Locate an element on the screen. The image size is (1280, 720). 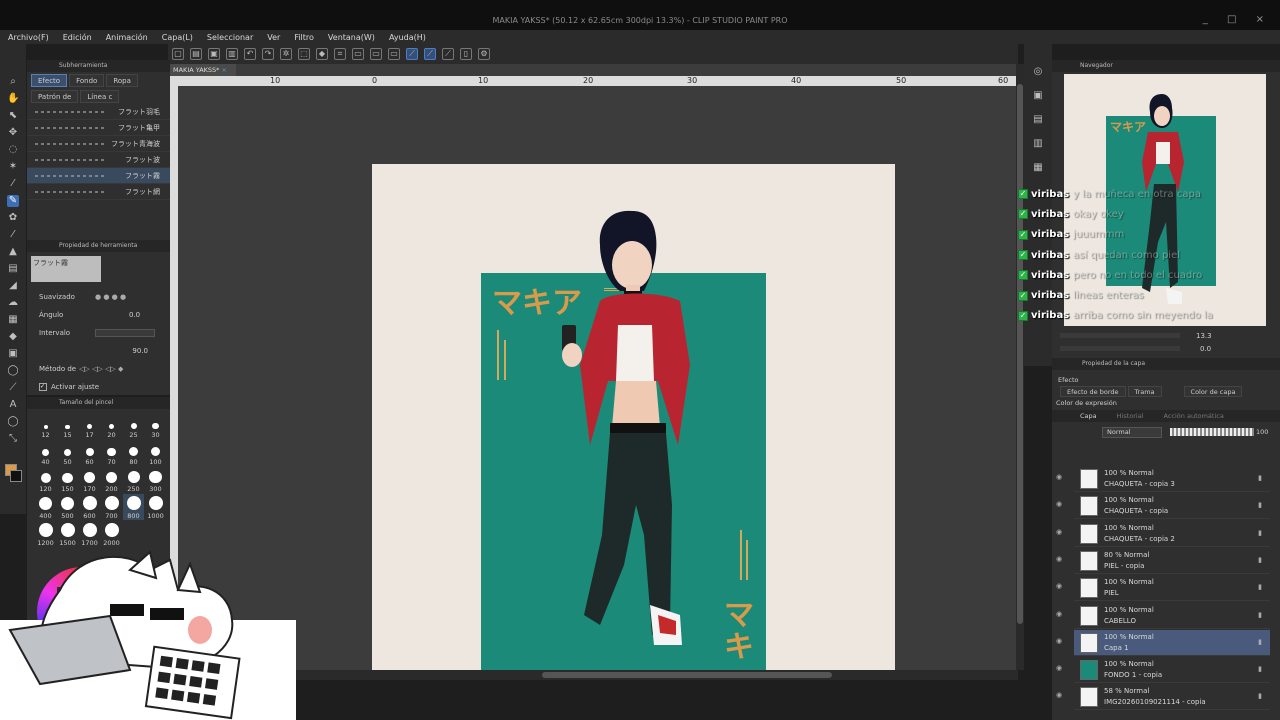
horizontal-scroll-thumb is located at coordinates (687, 675).